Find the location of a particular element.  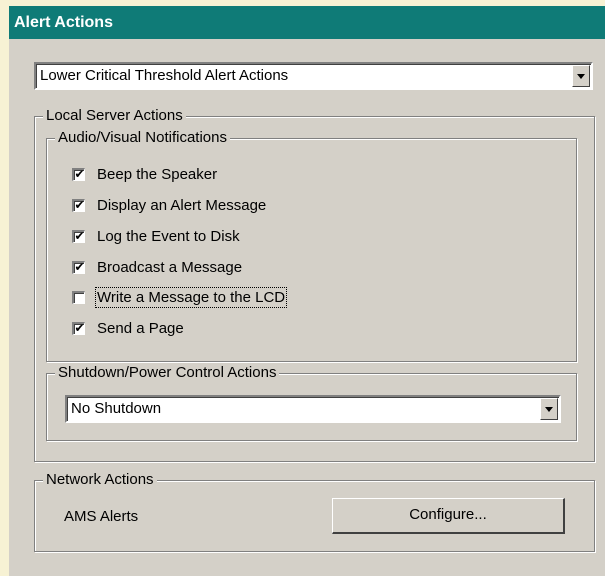

checkbox-label: Broadcast a Message is located at coordinates (170, 267).